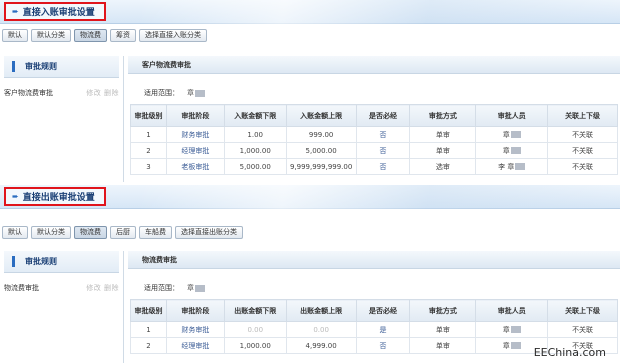 This screenshot has height=363, width=620. Describe the element at coordinates (62, 119) in the screenshot. I see `rules-panel: 审批规则 客户物流费审批 修改 删除` at that location.